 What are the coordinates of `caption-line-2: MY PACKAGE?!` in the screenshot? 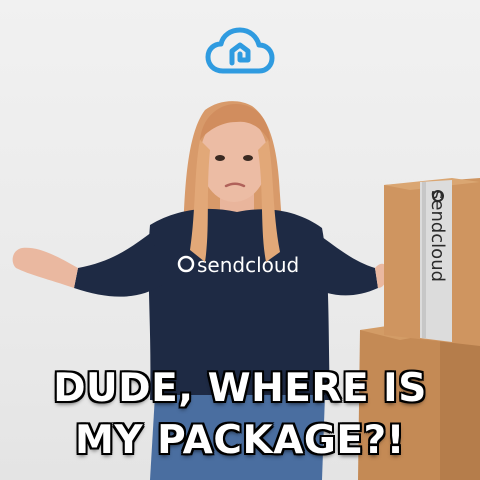 It's located at (240, 440).